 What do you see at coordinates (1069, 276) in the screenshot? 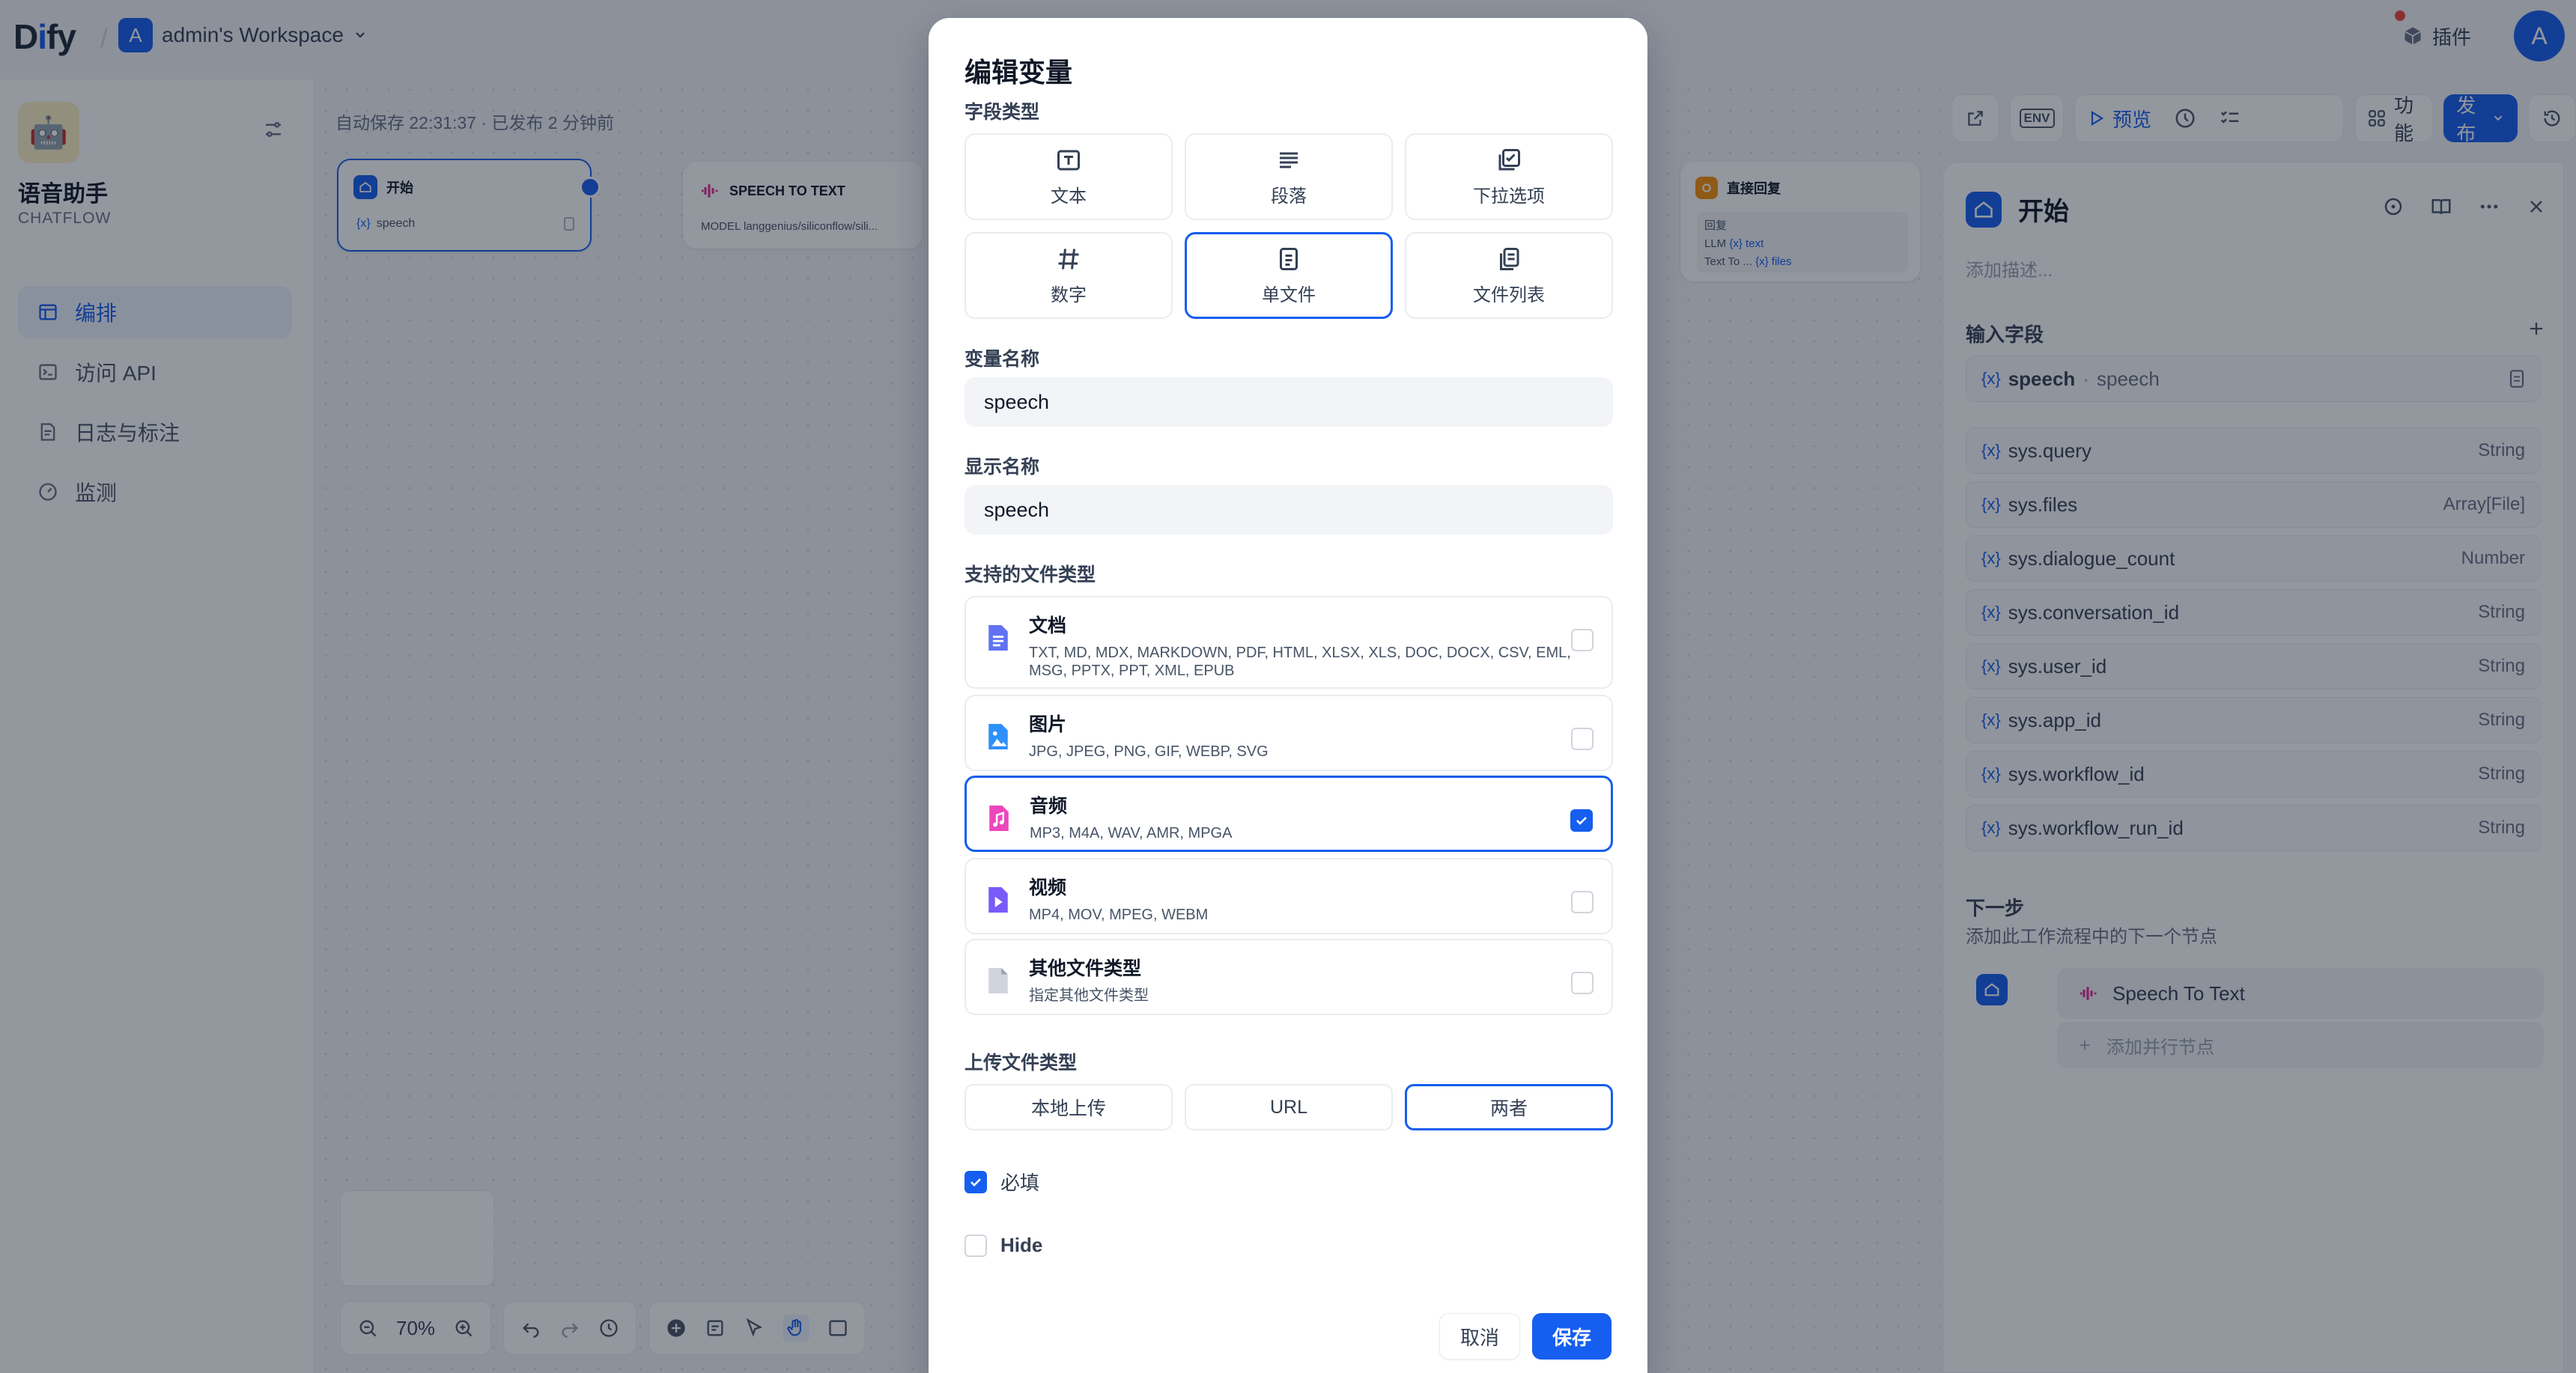
I see `field-type-number: 数字` at bounding box center [1069, 276].